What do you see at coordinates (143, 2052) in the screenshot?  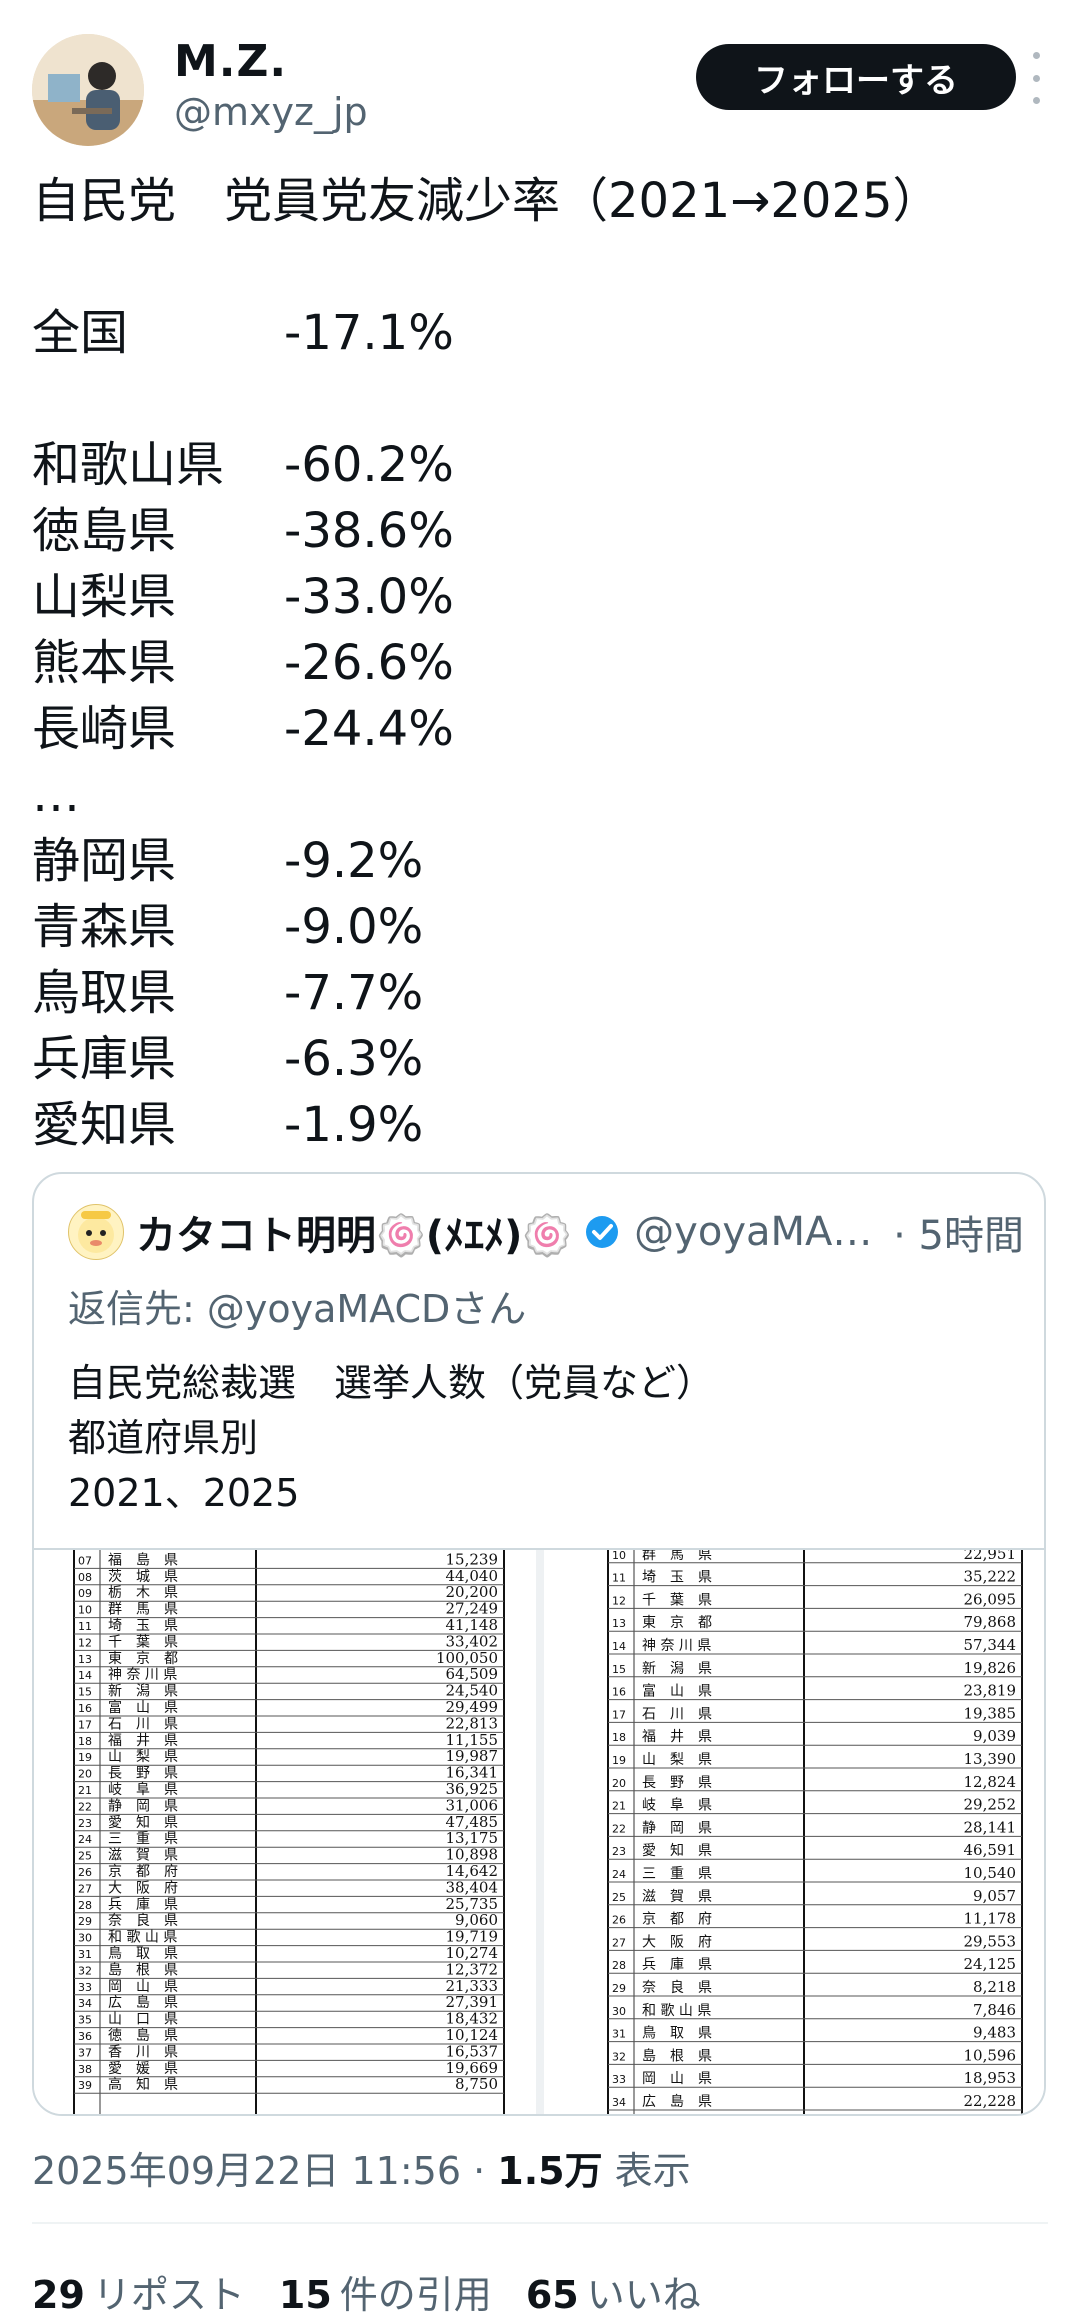 I see `table-prefecture: 香 川 県` at bounding box center [143, 2052].